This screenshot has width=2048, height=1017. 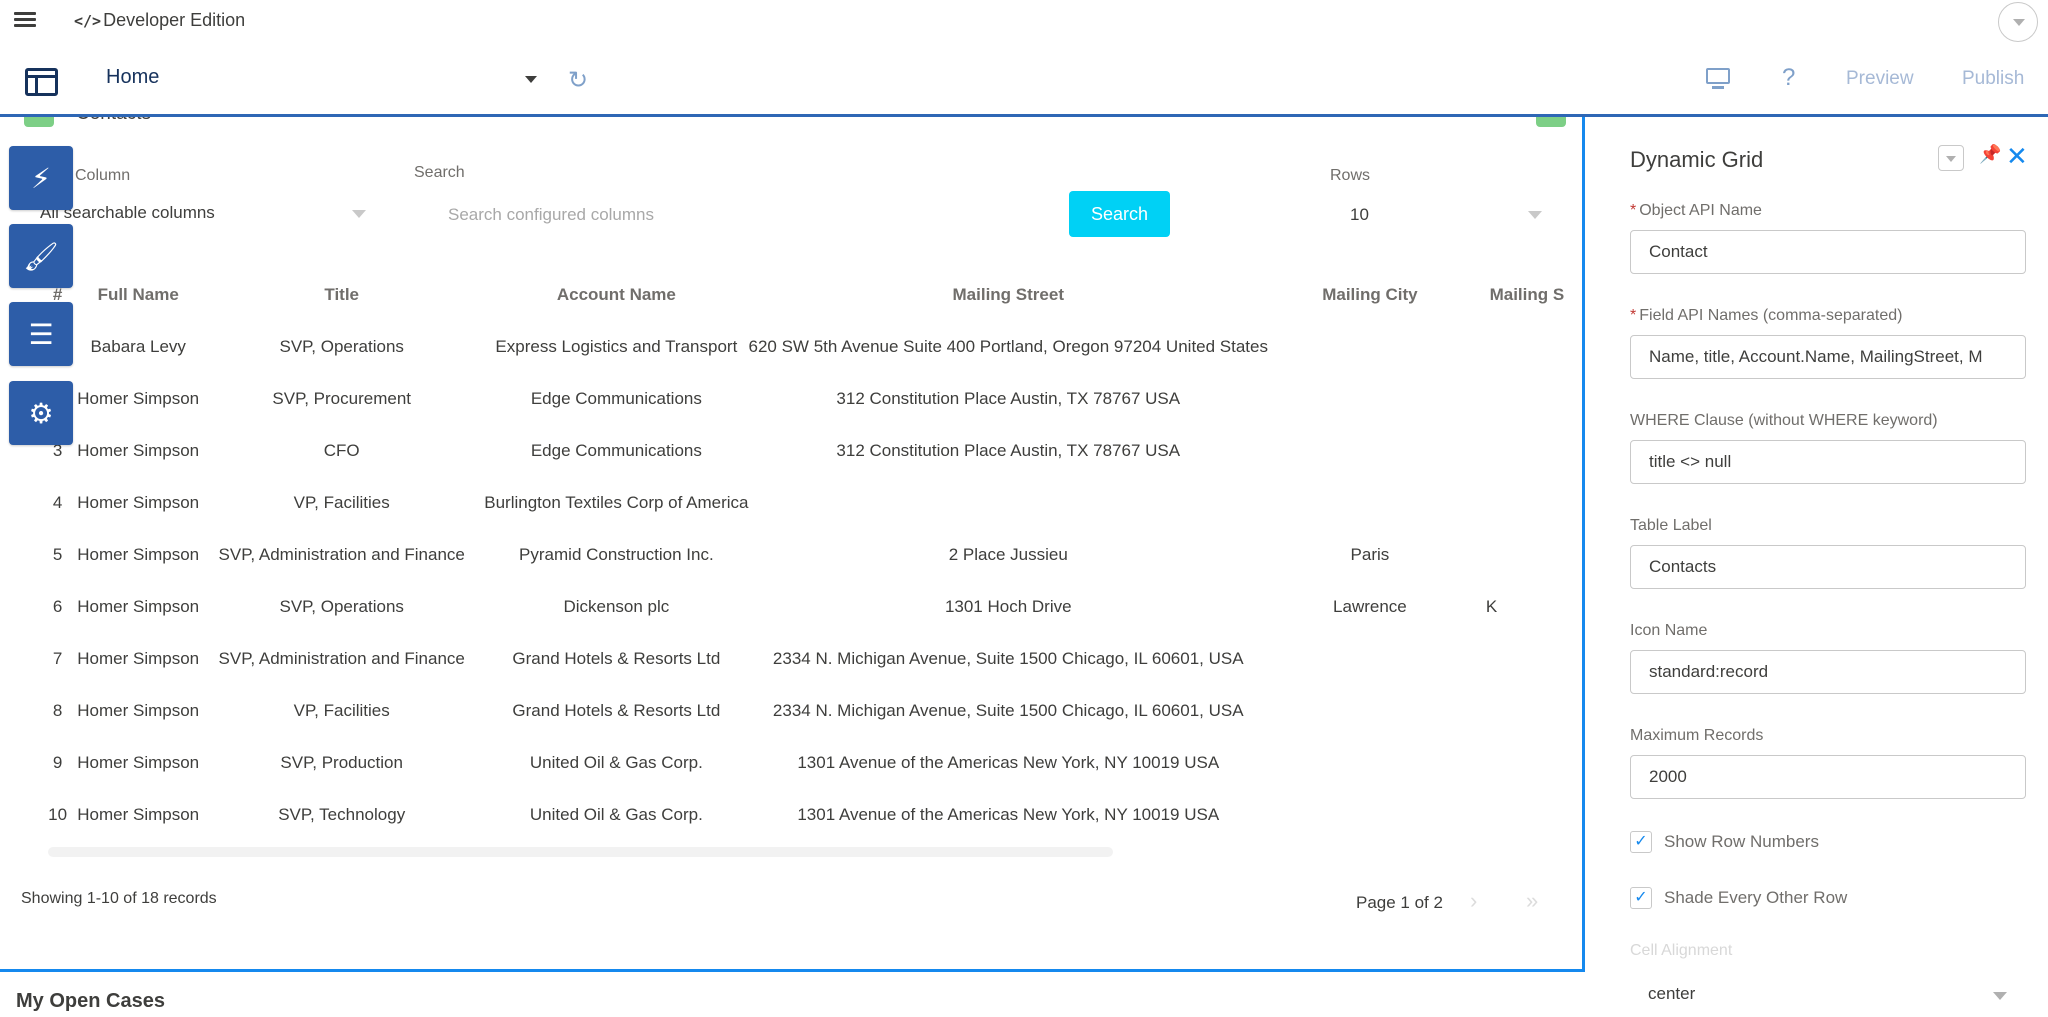 What do you see at coordinates (41, 256) in the screenshot?
I see `brush-icon: 🖌` at bounding box center [41, 256].